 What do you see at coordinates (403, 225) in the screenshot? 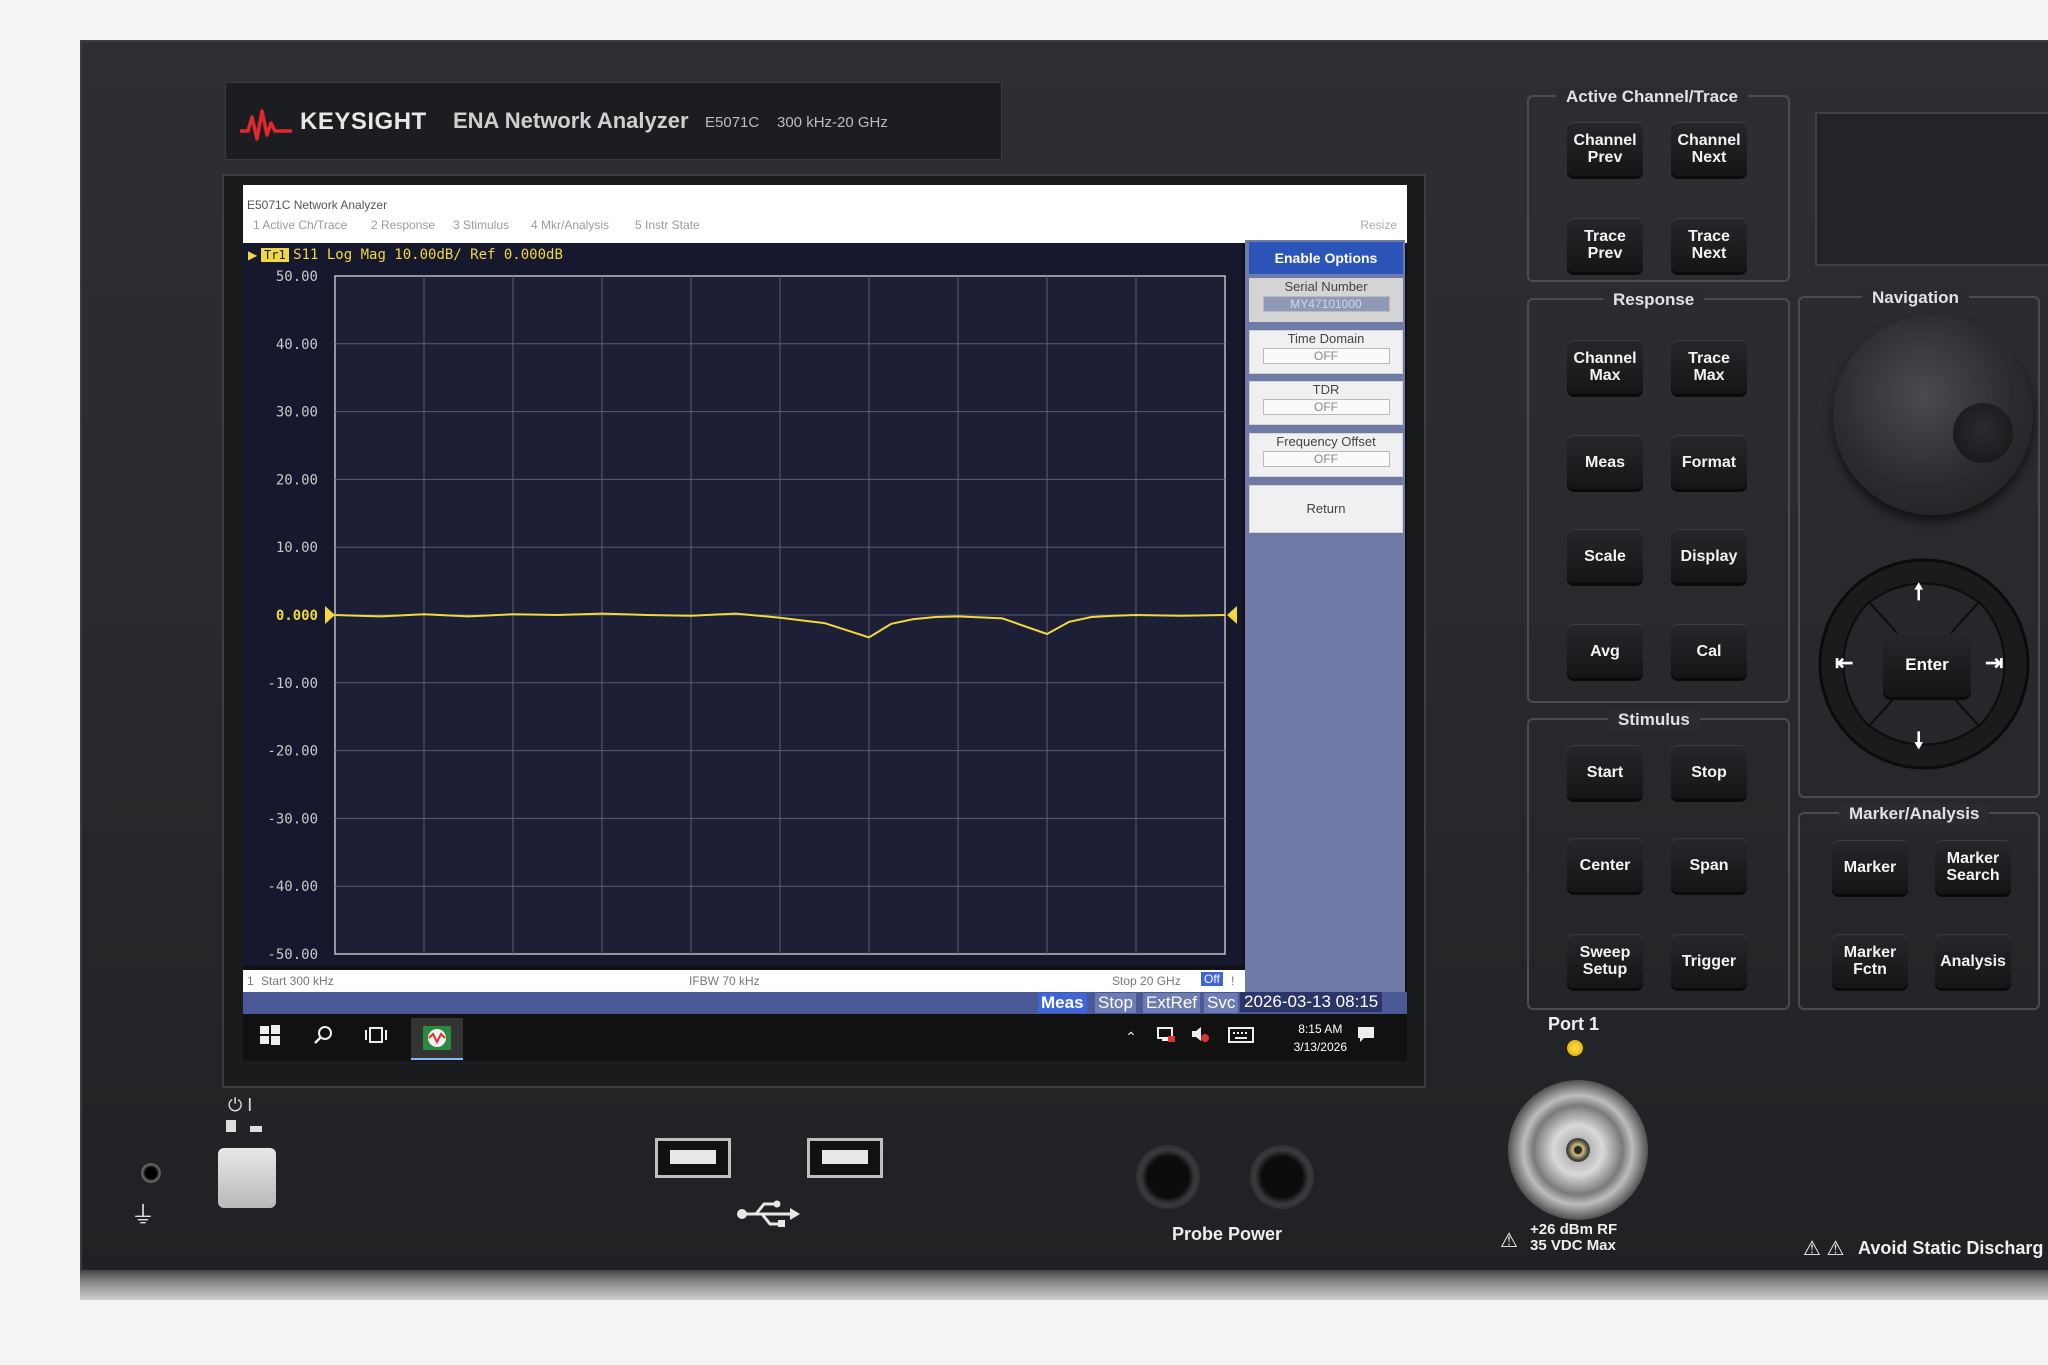
I see `menu-response: 2 Response` at bounding box center [403, 225].